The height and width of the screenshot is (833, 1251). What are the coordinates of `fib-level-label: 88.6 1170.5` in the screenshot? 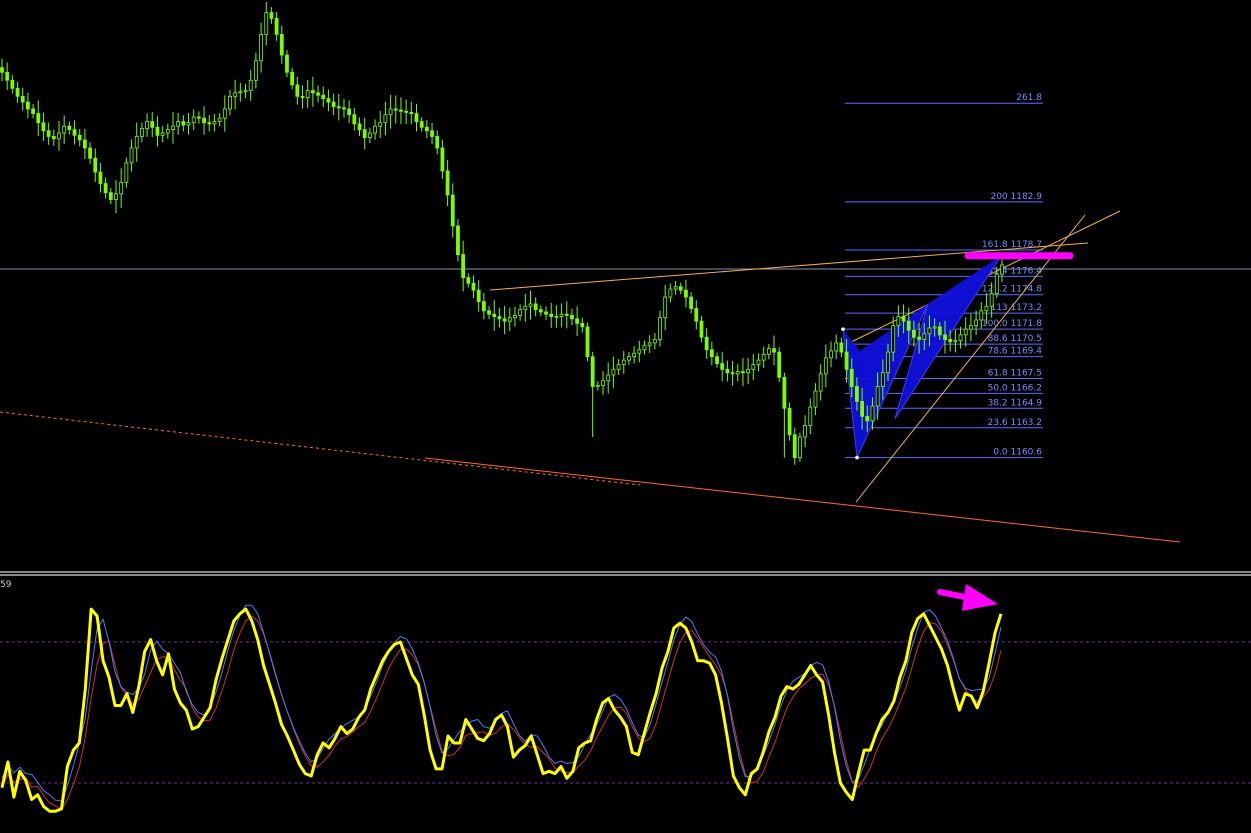 It's located at (1015, 339).